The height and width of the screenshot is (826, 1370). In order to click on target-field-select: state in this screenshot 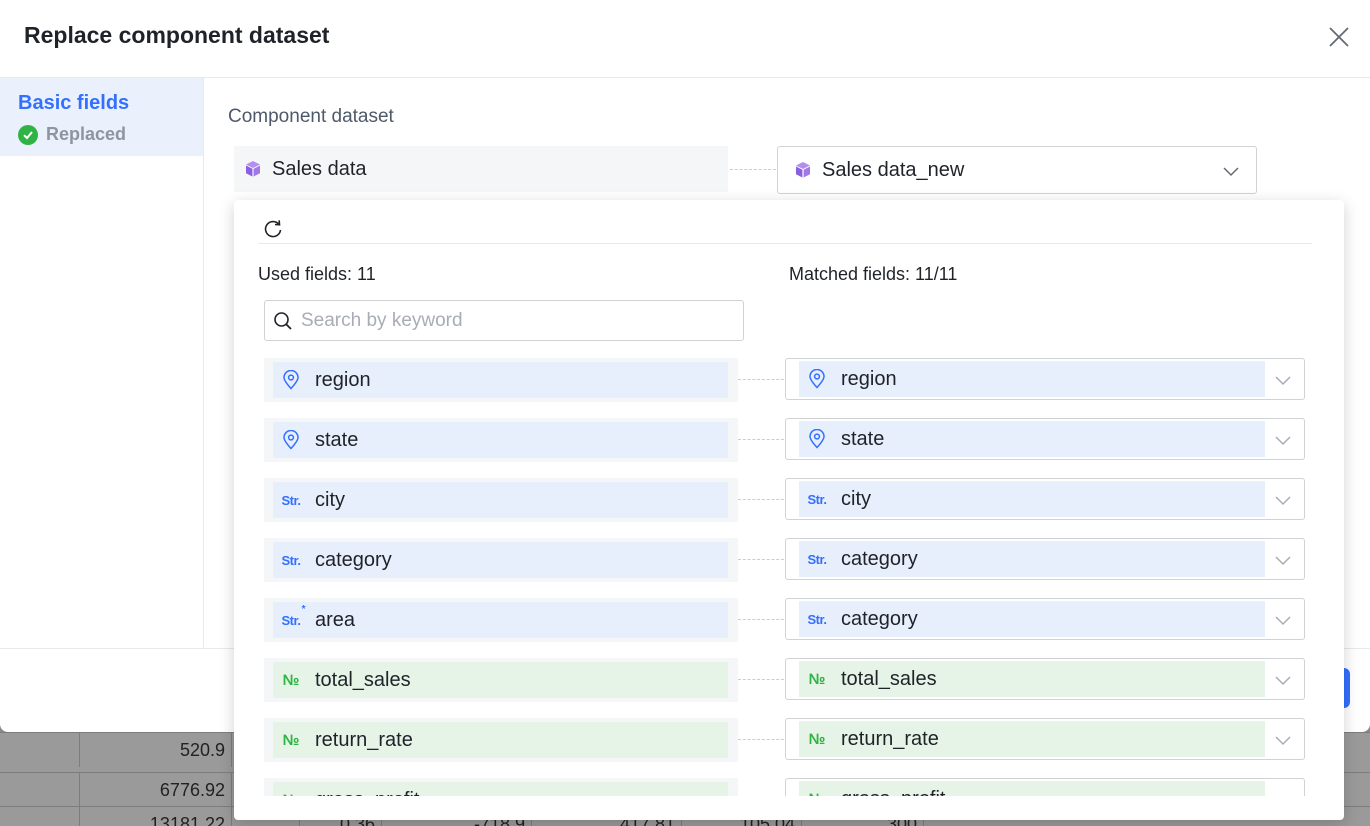, I will do `click(1045, 439)`.